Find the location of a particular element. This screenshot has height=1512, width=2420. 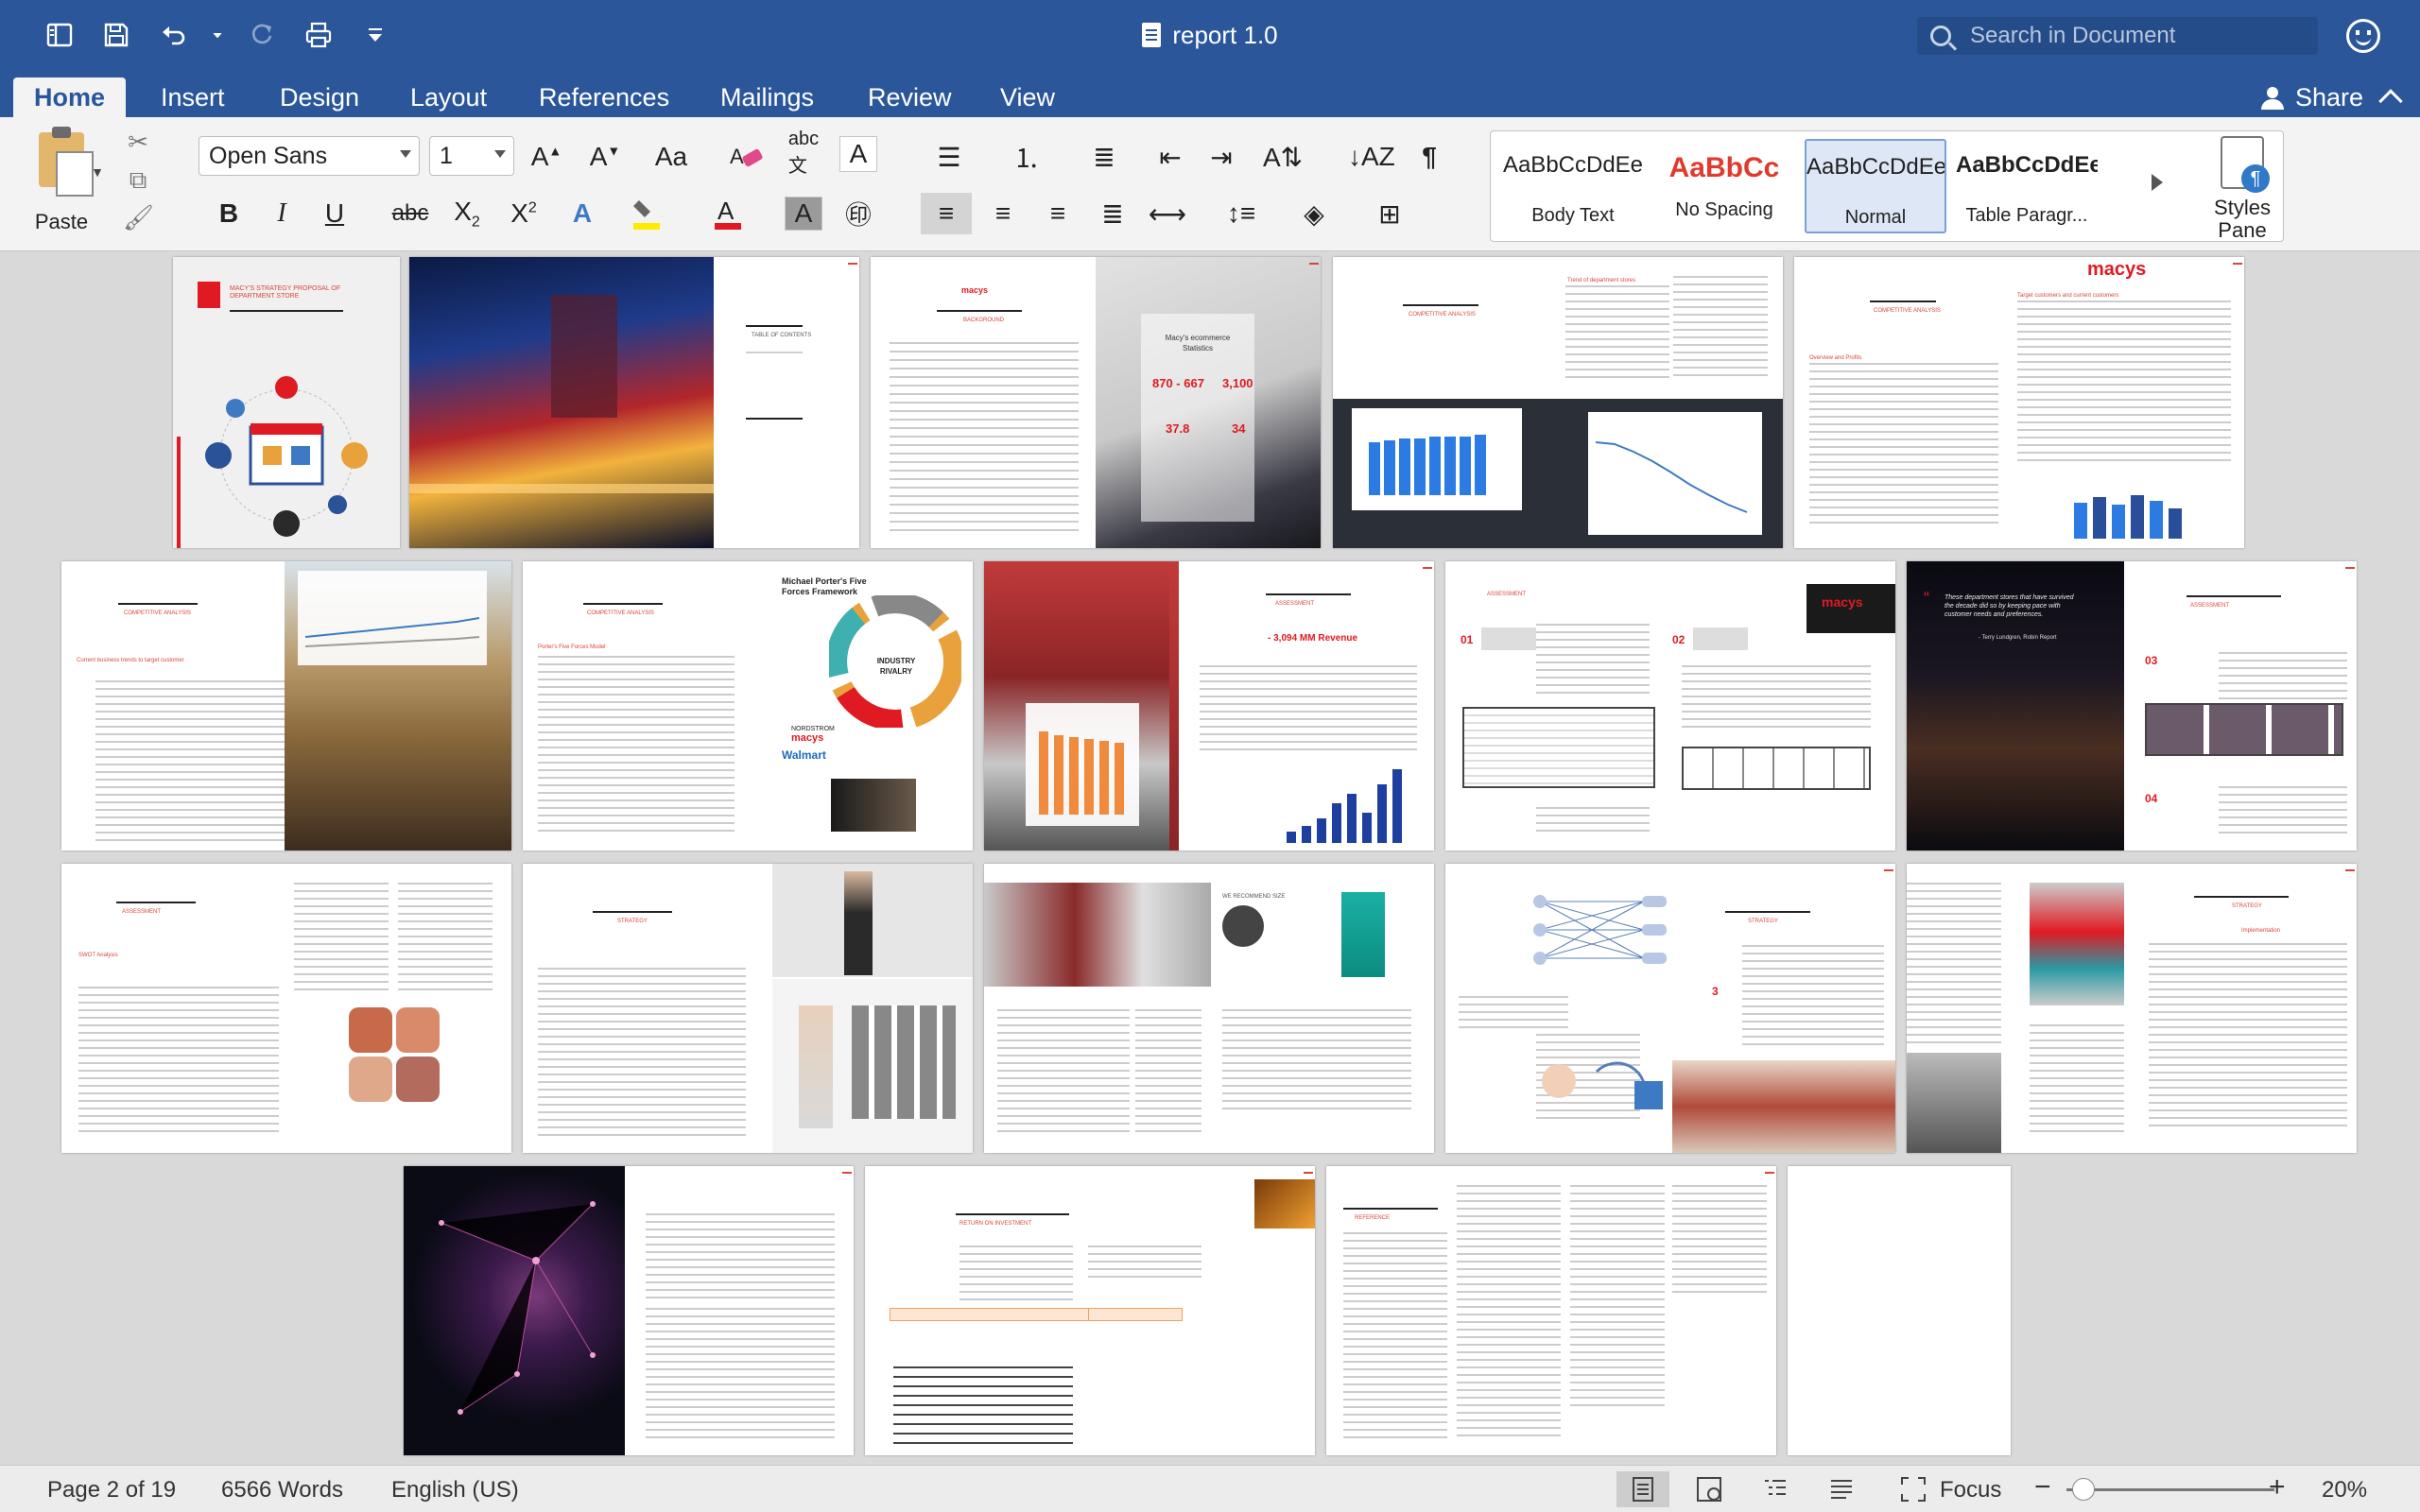

porter-heading: Michael Porter's Five Forces Framework is located at coordinates (824, 586).